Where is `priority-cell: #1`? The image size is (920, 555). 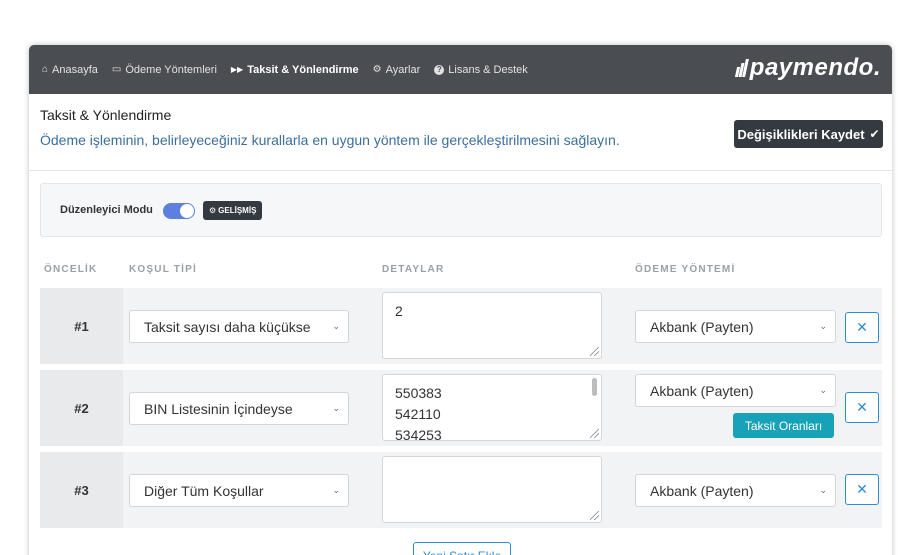 priority-cell: #1 is located at coordinates (81, 326).